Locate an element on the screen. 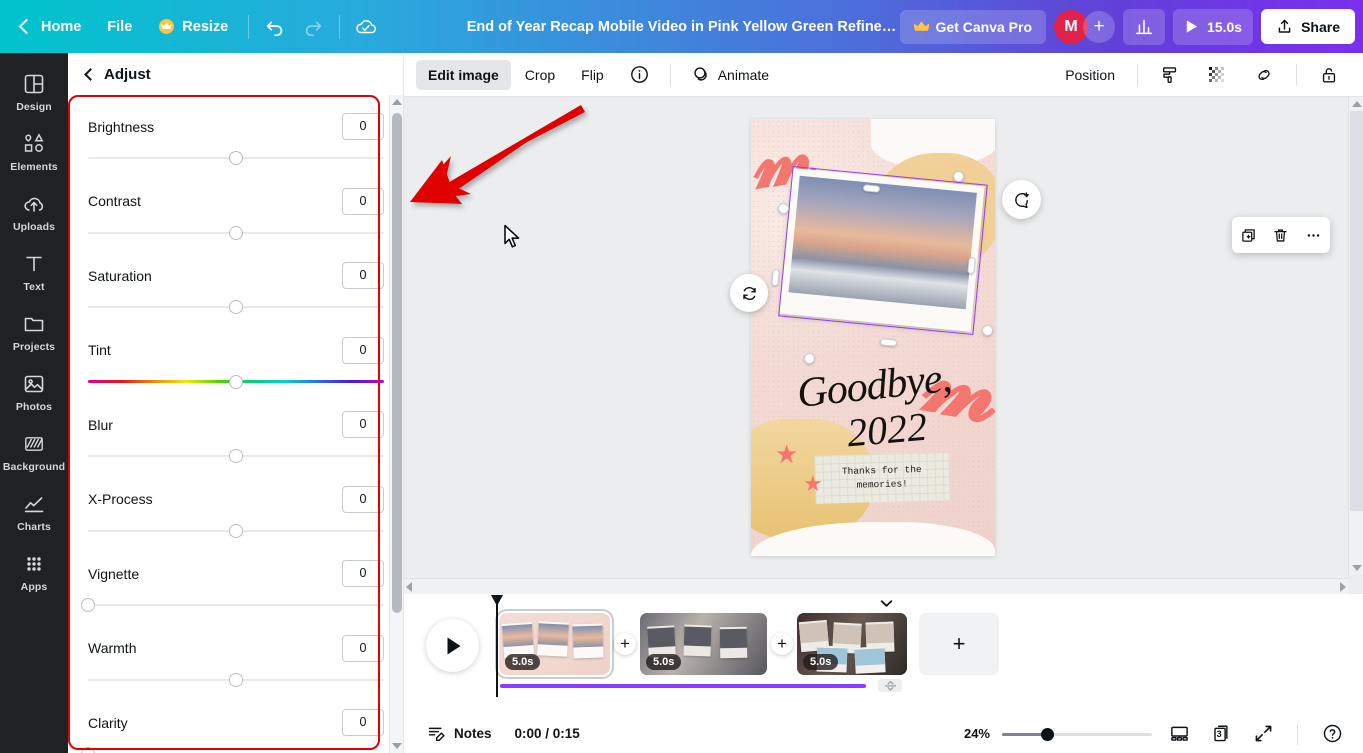  resize-button: Resize is located at coordinates (193, 27).